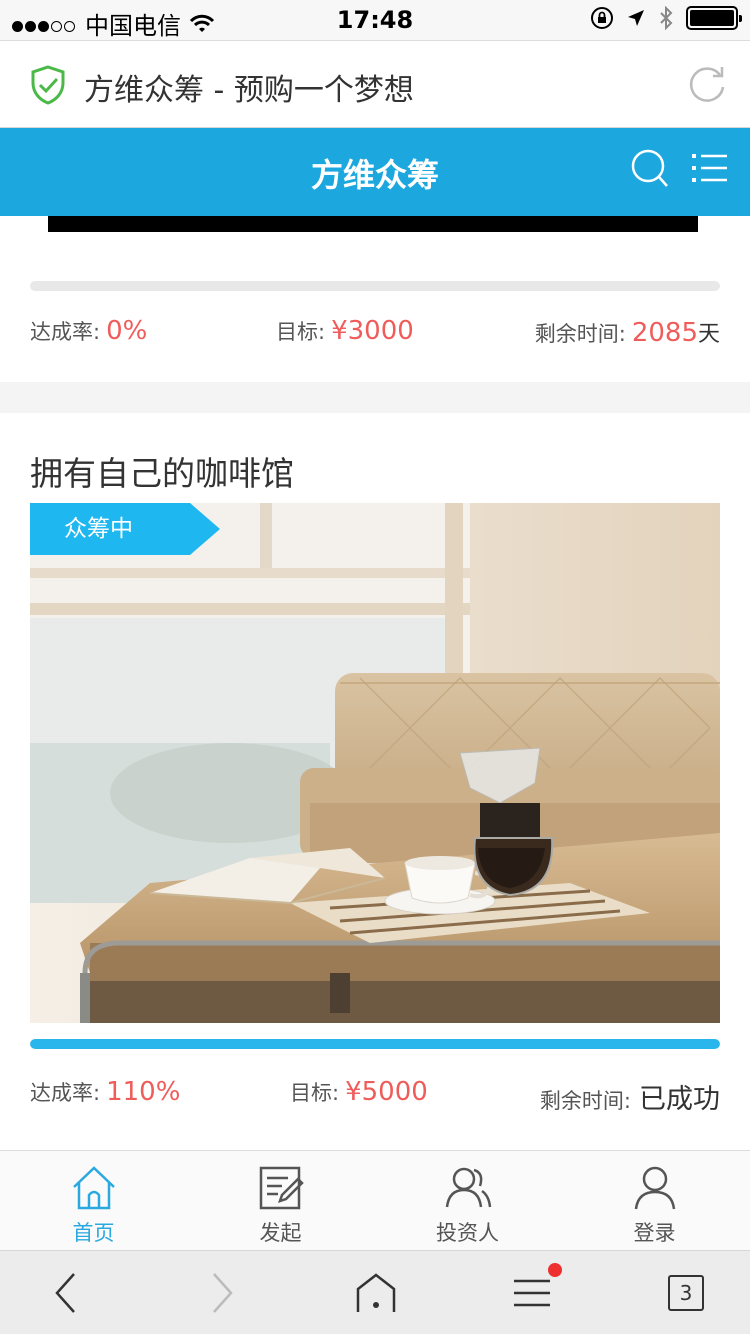  Describe the element at coordinates (93, 1233) in the screenshot. I see `tab-label: 首页` at that location.